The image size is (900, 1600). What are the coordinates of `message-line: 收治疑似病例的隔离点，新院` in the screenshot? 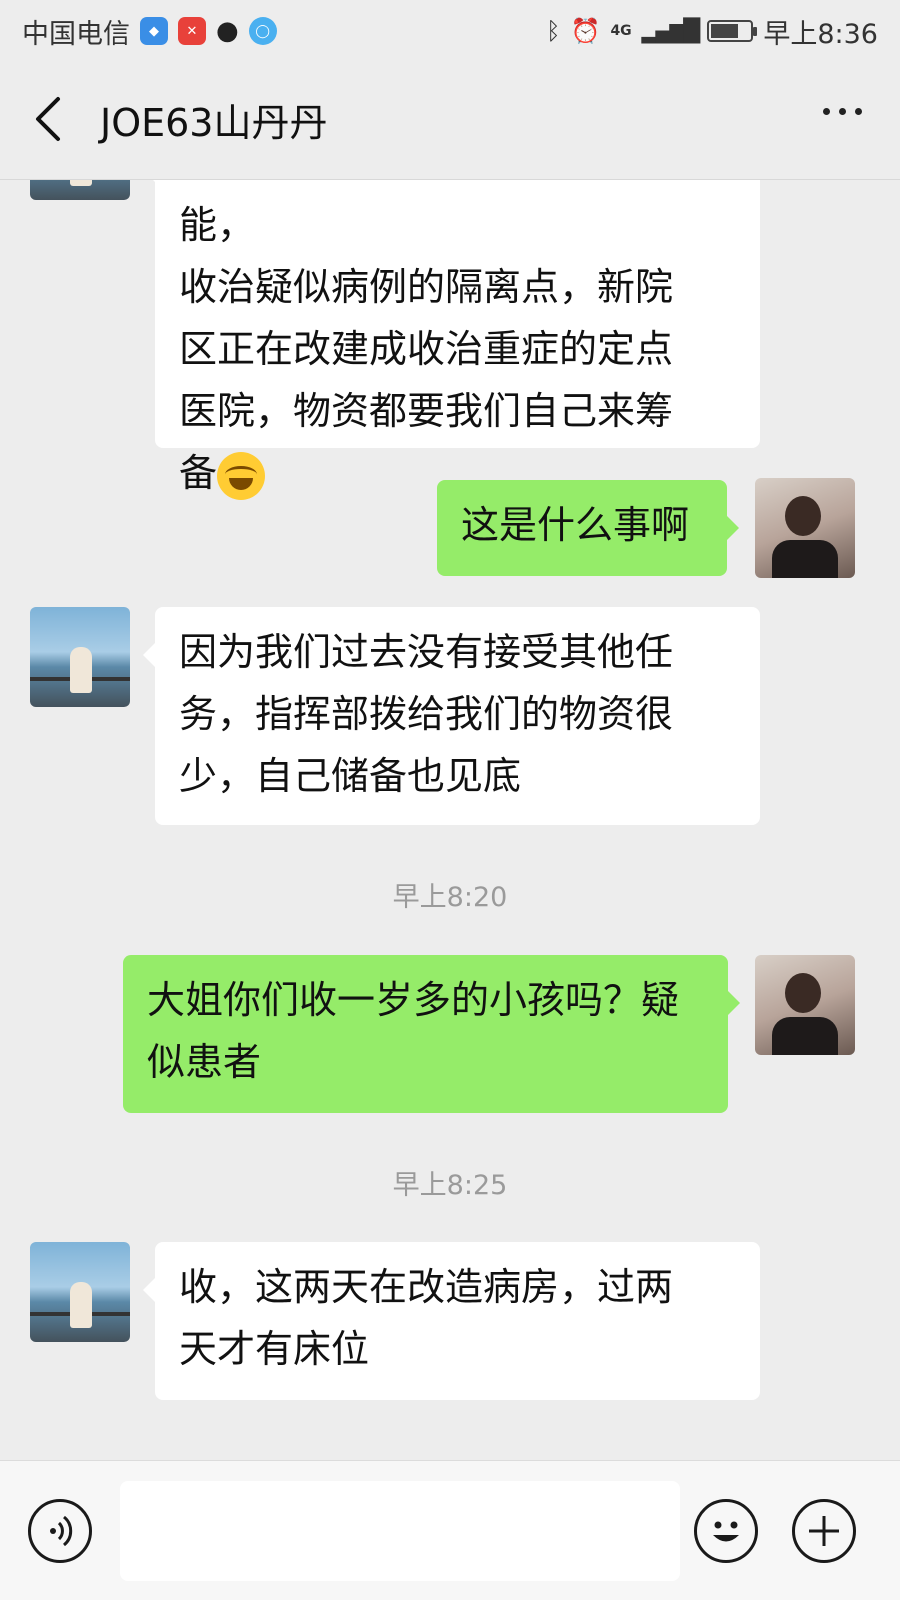 It's located at (426, 287).